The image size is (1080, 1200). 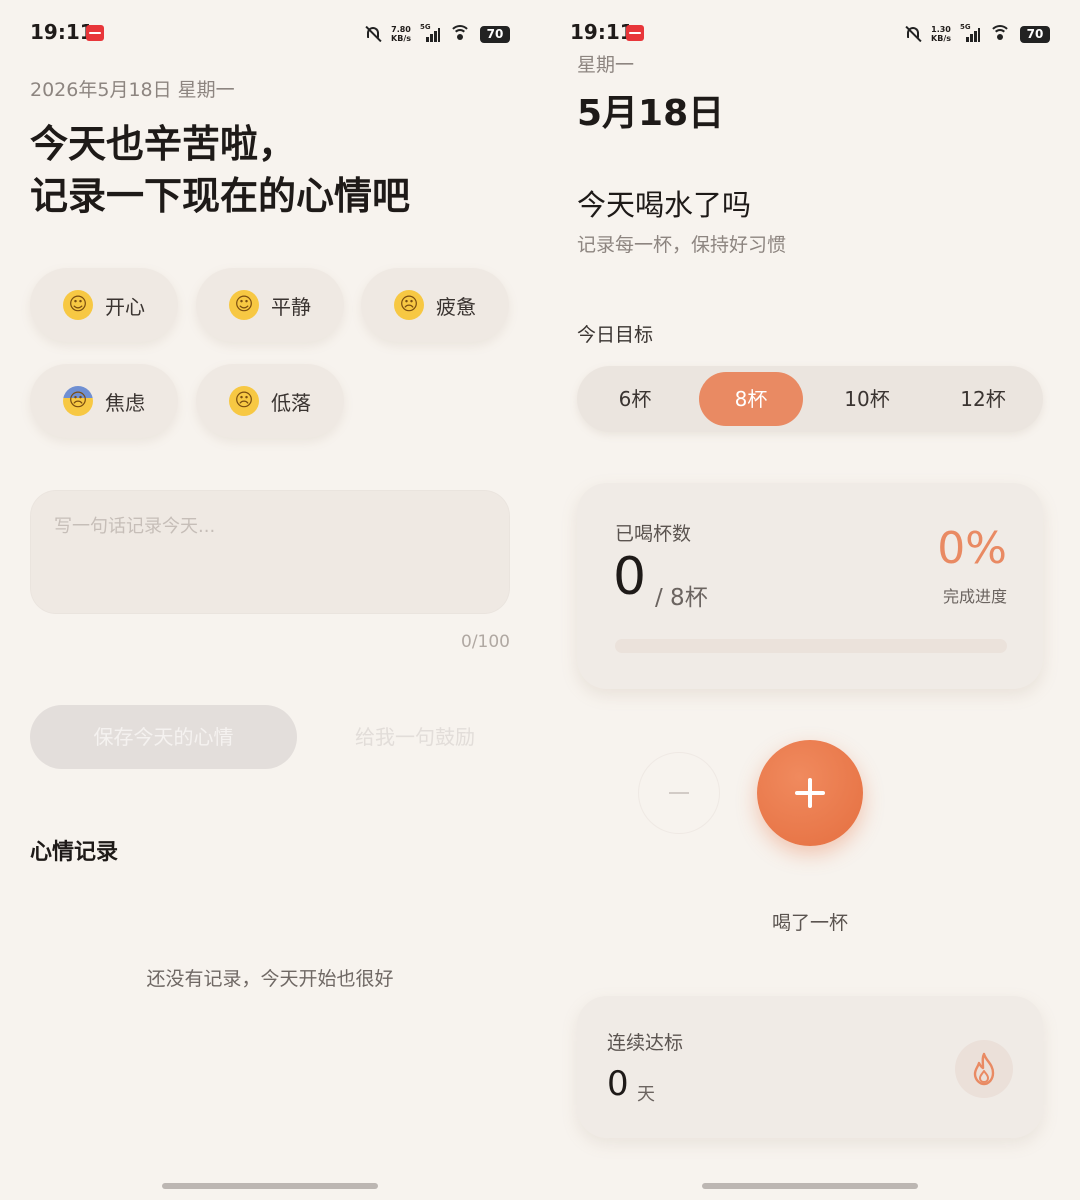 What do you see at coordinates (974, 596) in the screenshot?
I see `completion-label: 完成进度` at bounding box center [974, 596].